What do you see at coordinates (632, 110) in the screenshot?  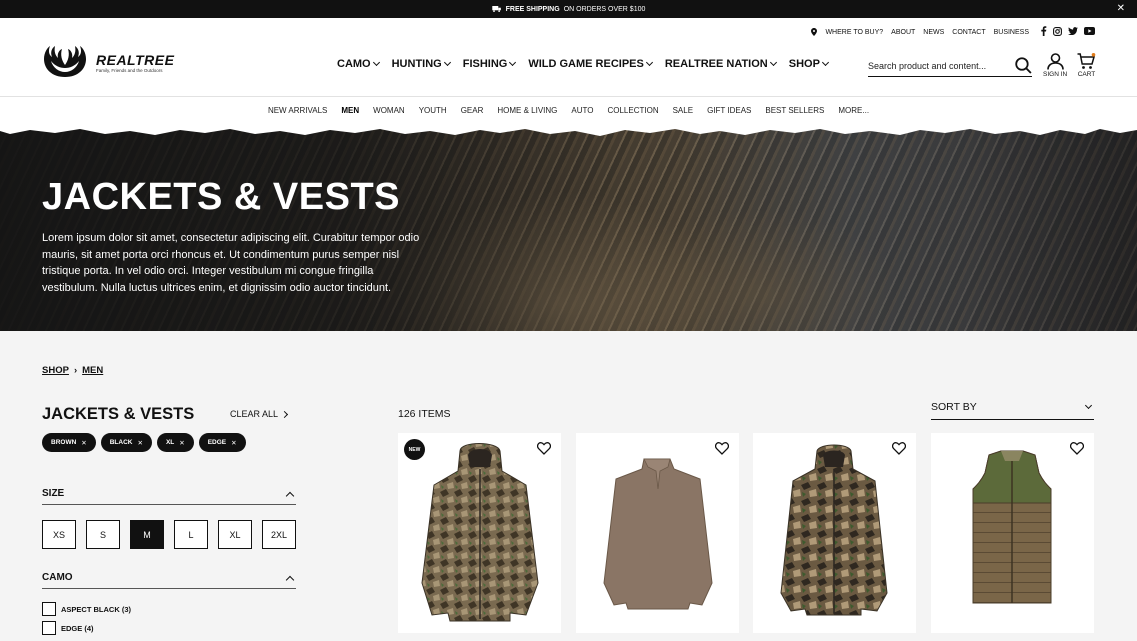 I see `subnav-collection: COLLECTION` at bounding box center [632, 110].